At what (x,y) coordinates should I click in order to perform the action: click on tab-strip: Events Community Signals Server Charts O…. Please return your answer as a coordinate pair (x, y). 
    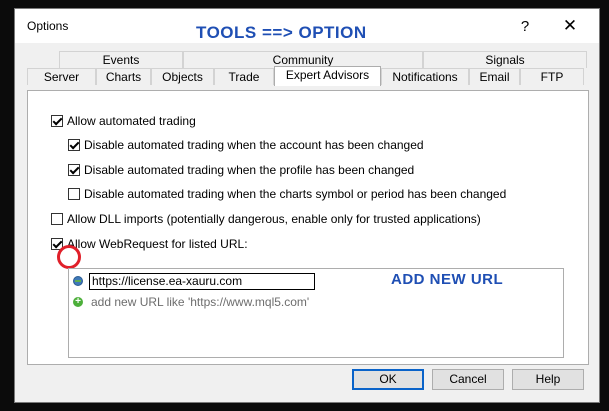
    Looking at the image, I should click on (307, 73).